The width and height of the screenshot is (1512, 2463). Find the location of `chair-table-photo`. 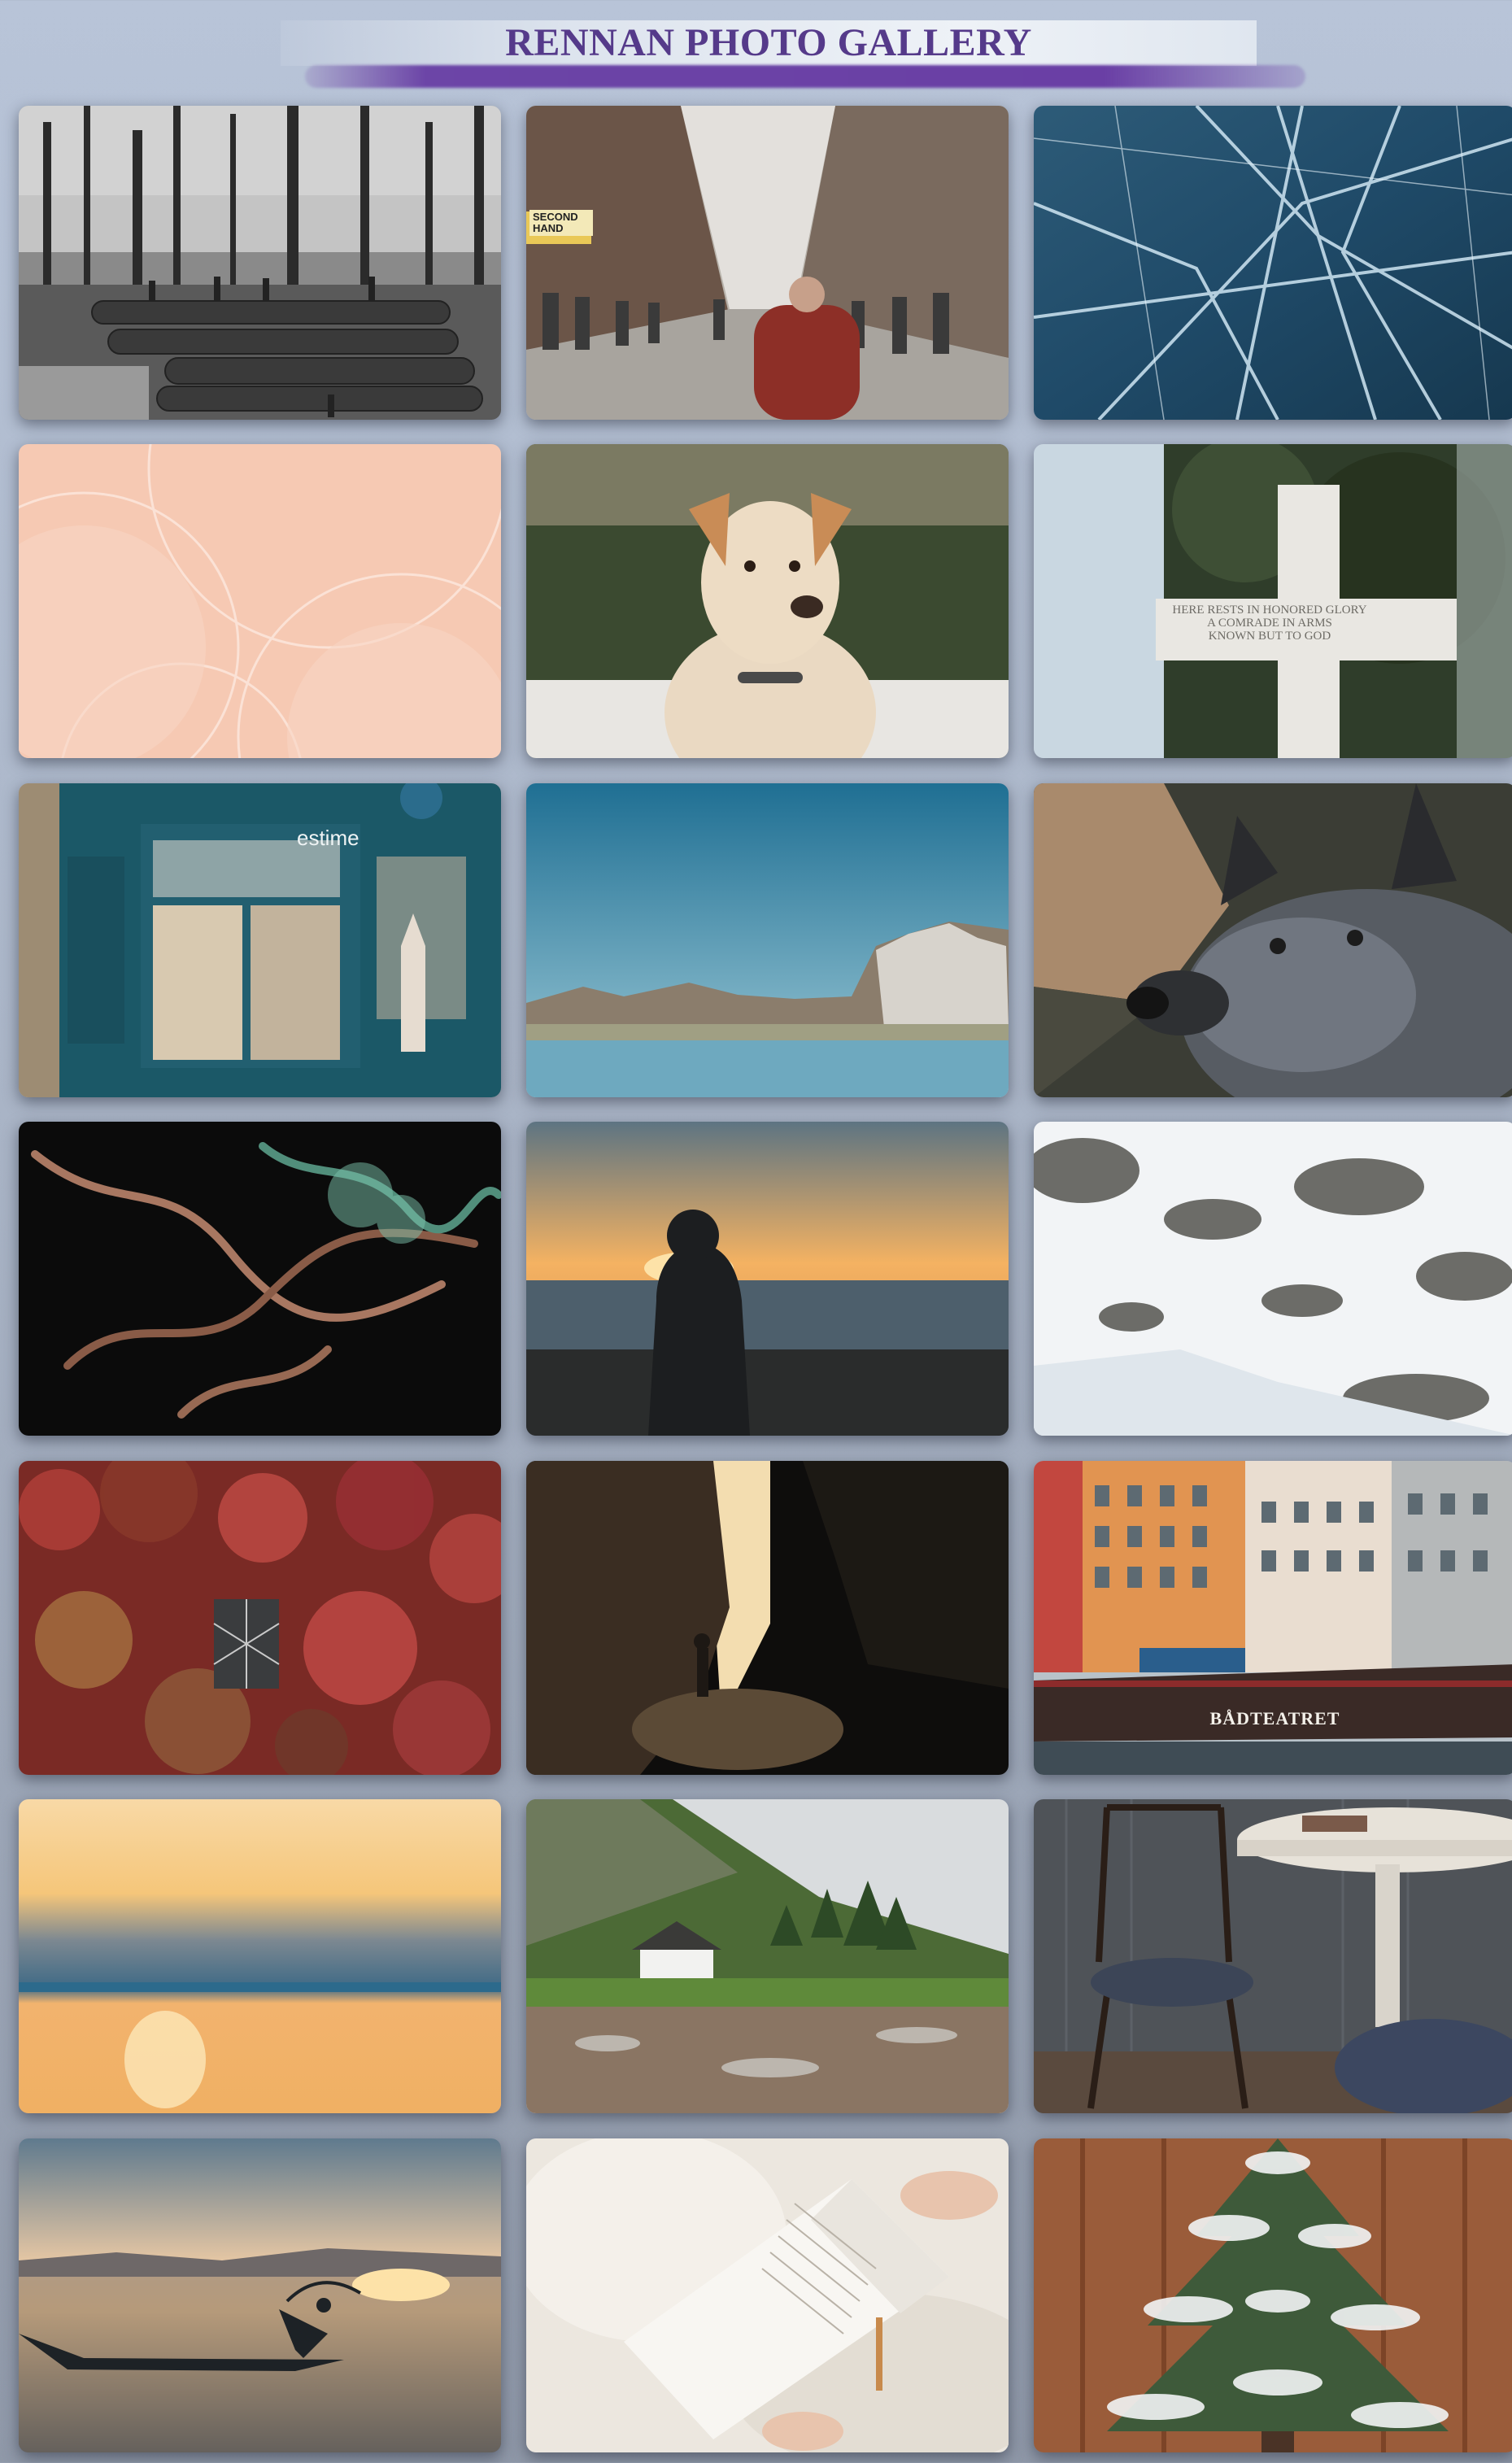

chair-table-photo is located at coordinates (1273, 1956).